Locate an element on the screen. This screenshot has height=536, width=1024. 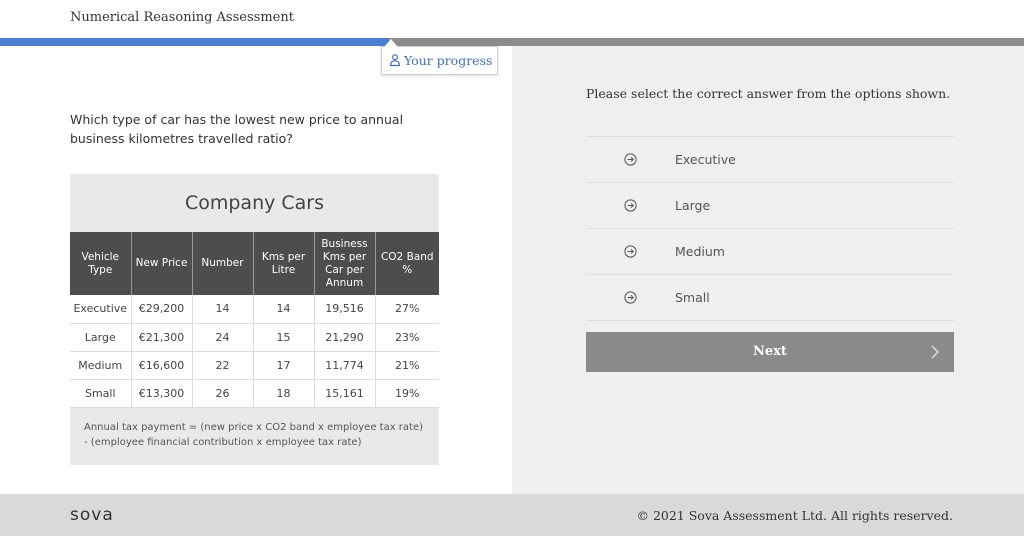
table-cell: 15,161 is located at coordinates (345, 393).